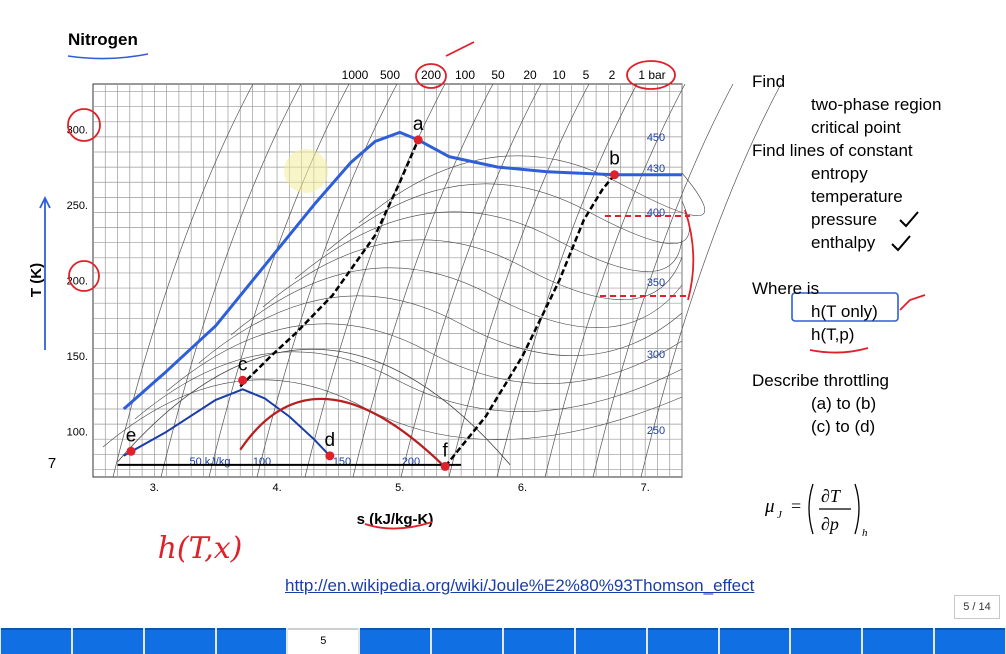 Image resolution: width=1006 pixels, height=654 pixels. I want to click on find-heading: Find, so click(769, 81).